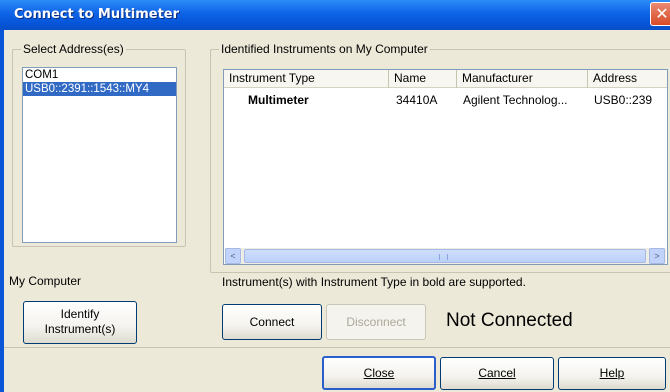  I want to click on window-title: Connect to Multimeter, so click(97, 14).